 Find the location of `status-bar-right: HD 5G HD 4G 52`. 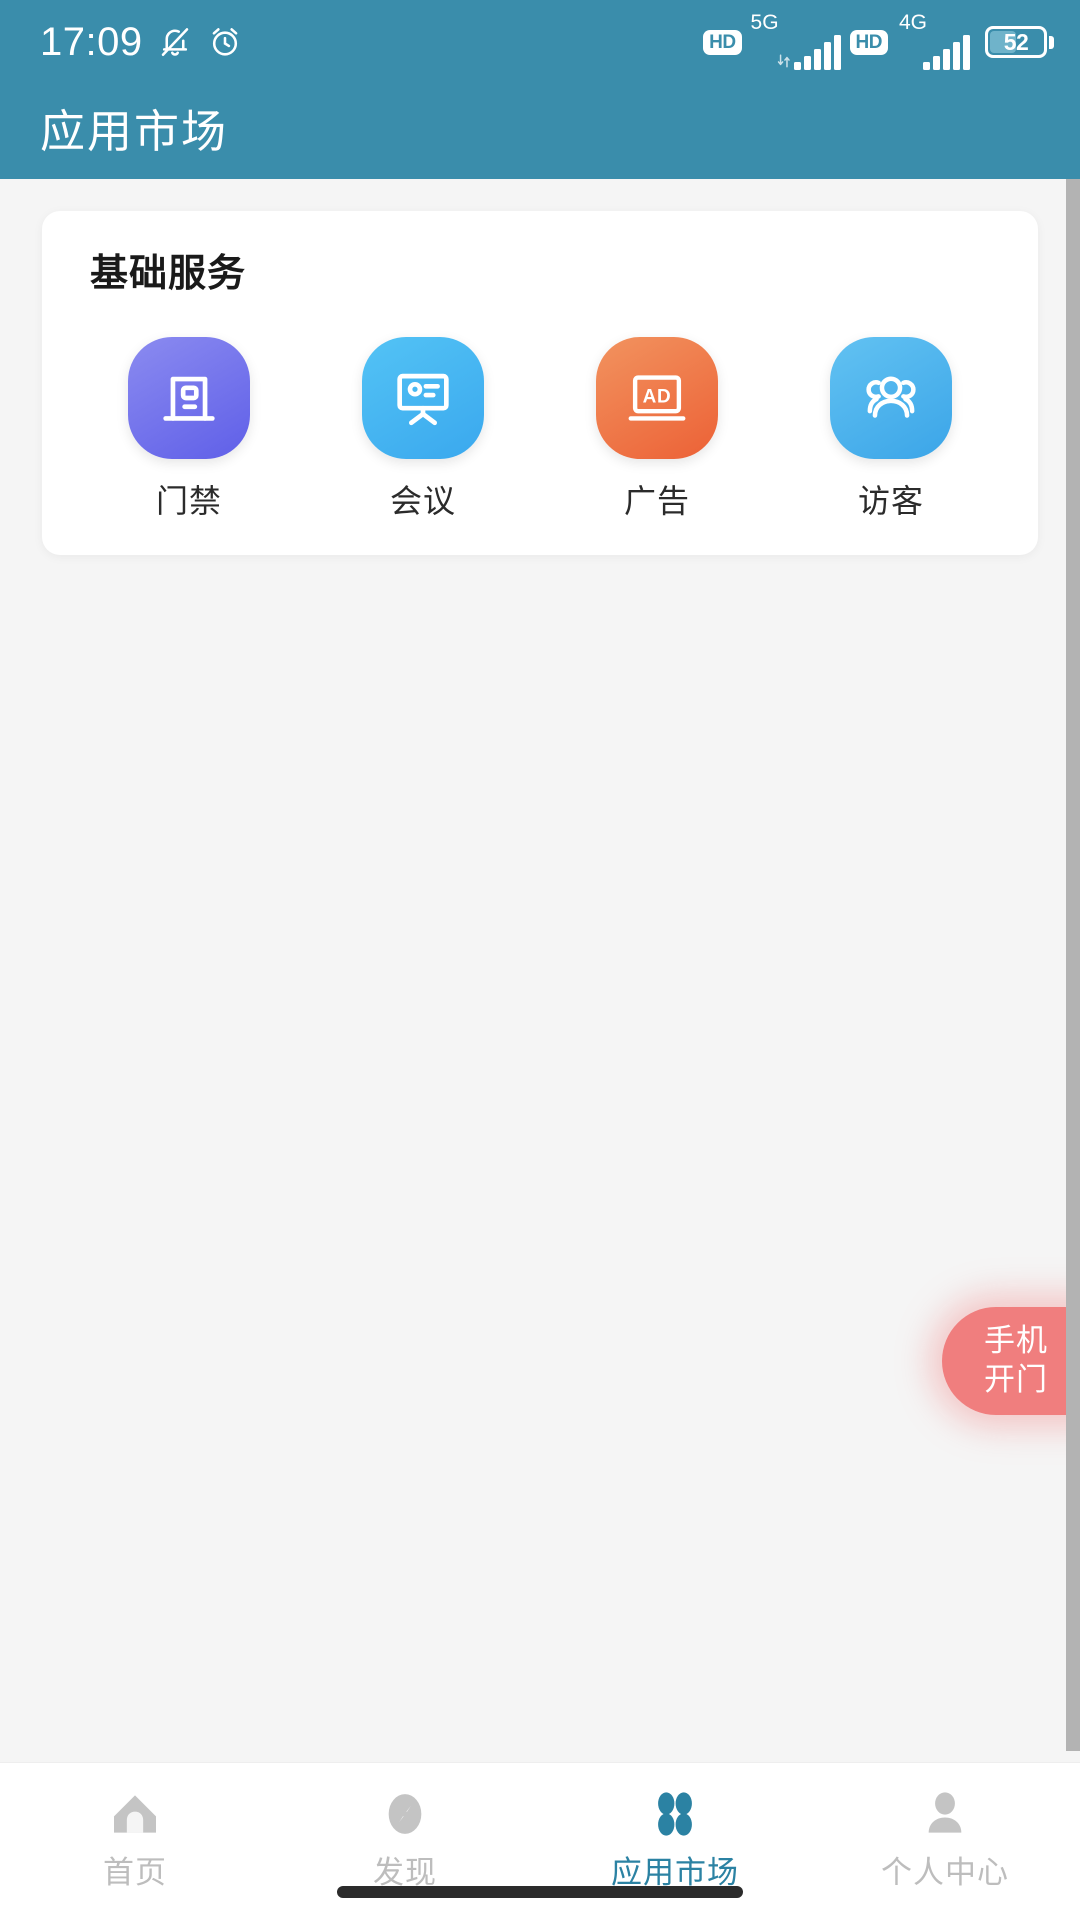

status-bar-right: HD 5G HD 4G 52 is located at coordinates (878, 40).